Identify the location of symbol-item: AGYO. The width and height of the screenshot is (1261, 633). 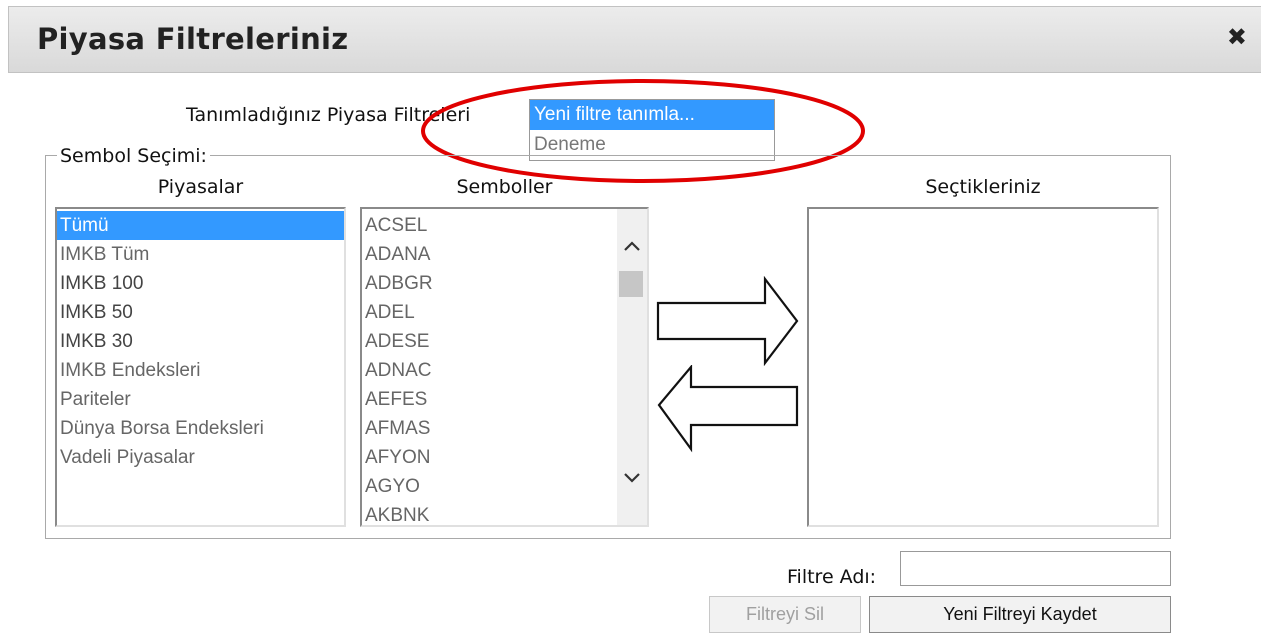
(504, 486).